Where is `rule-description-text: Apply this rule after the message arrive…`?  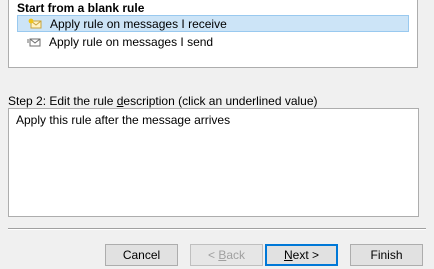
rule-description-text: Apply this rule after the message arrive… is located at coordinates (123, 120).